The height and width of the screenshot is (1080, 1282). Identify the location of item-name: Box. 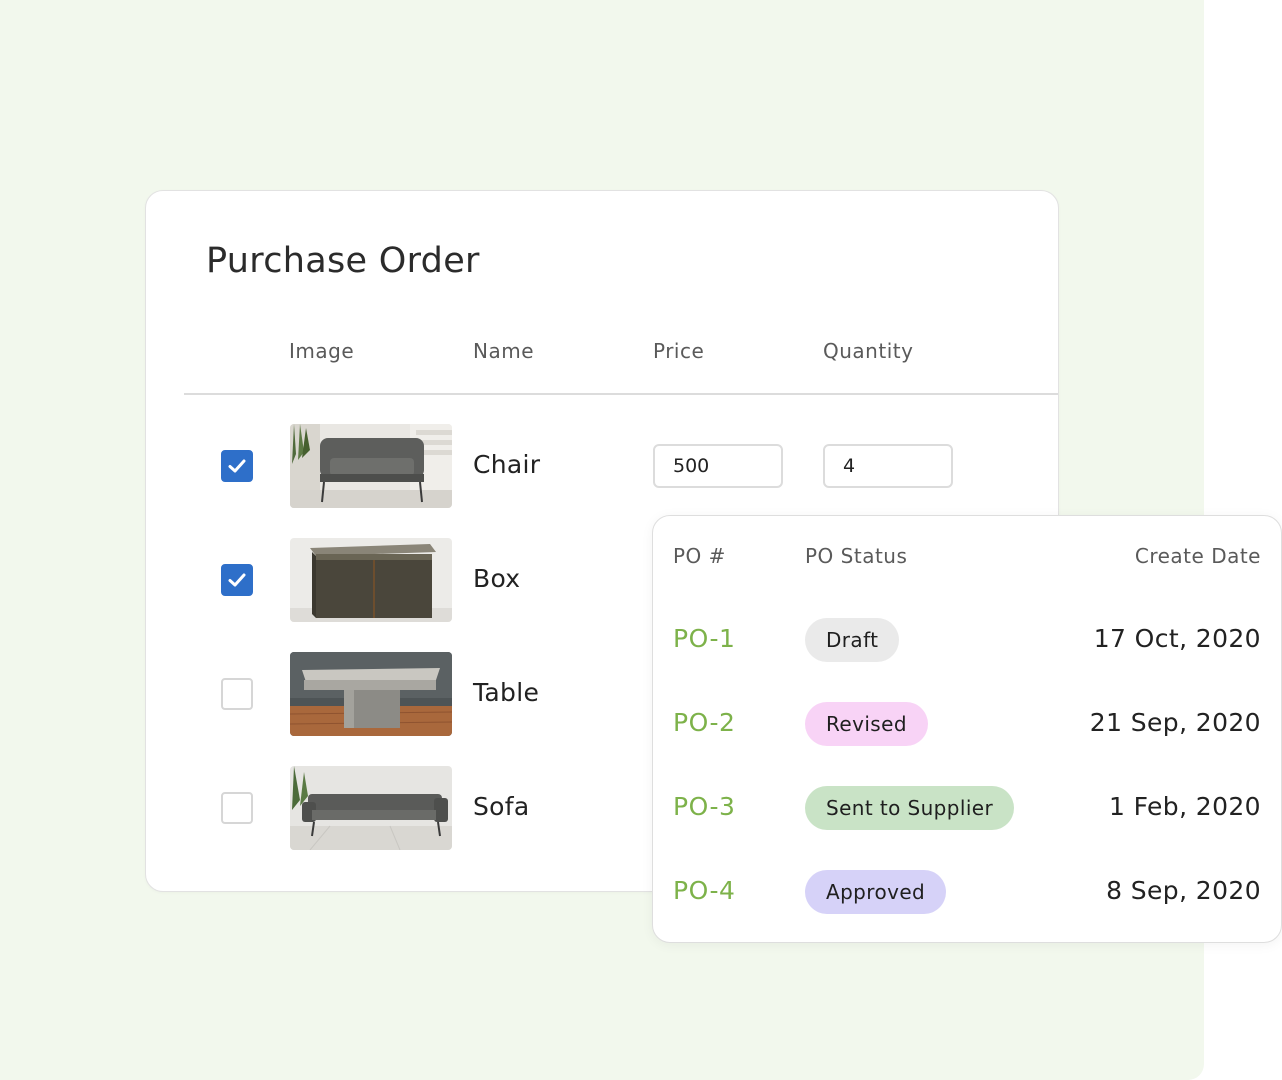
(497, 578).